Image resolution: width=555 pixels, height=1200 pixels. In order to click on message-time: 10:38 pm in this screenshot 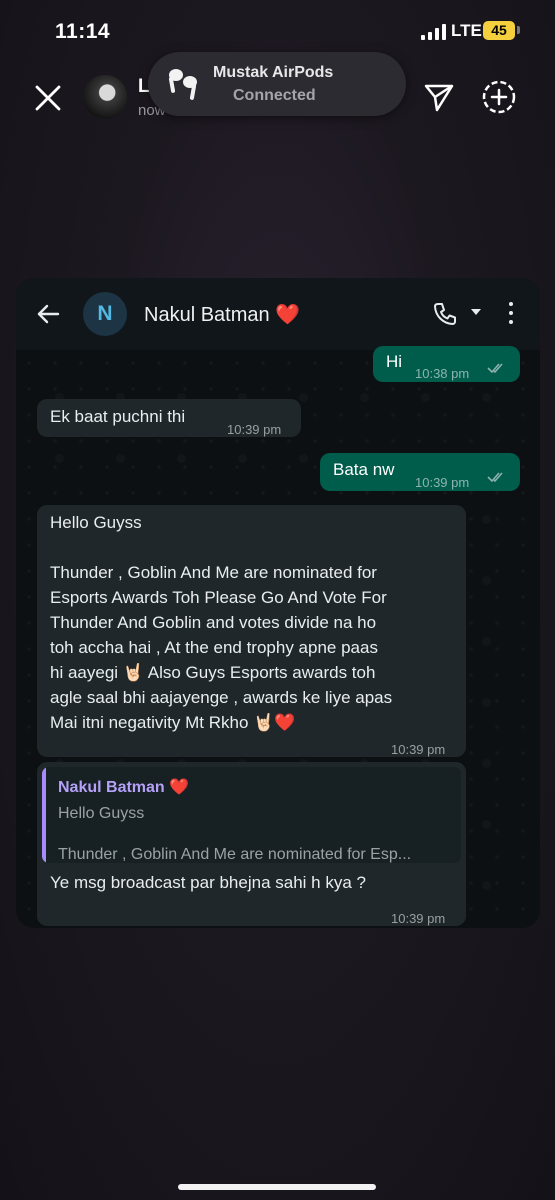, I will do `click(442, 373)`.